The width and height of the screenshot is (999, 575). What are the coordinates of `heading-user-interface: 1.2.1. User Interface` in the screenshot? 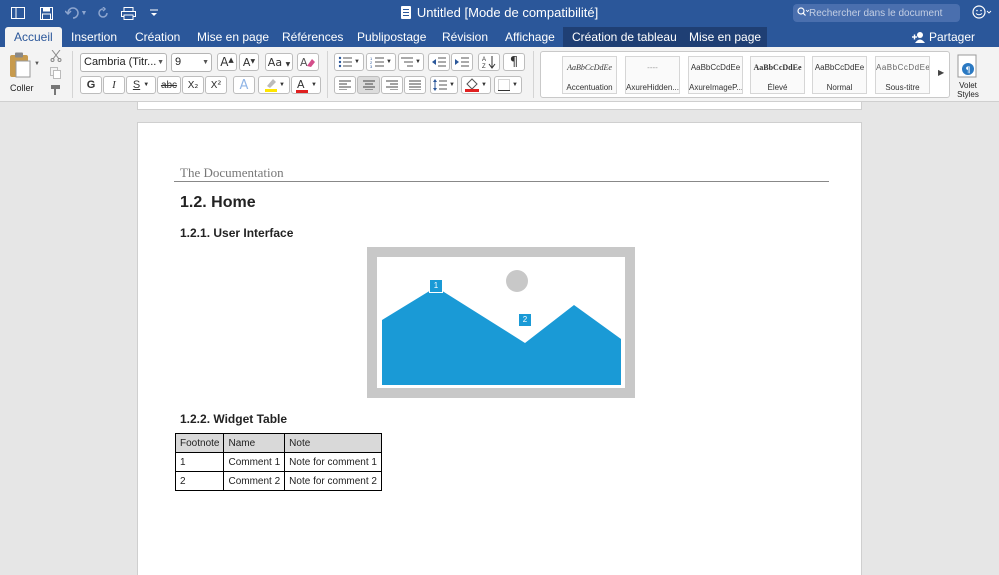 It's located at (237, 233).